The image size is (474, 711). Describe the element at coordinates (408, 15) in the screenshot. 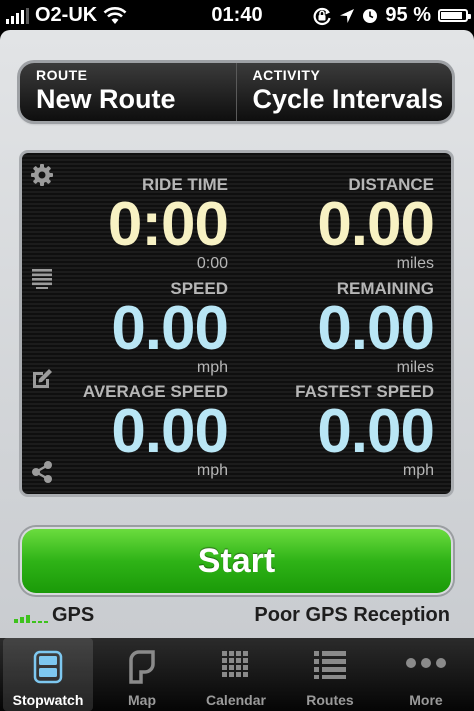

I see `battery-percent: 95 %` at that location.